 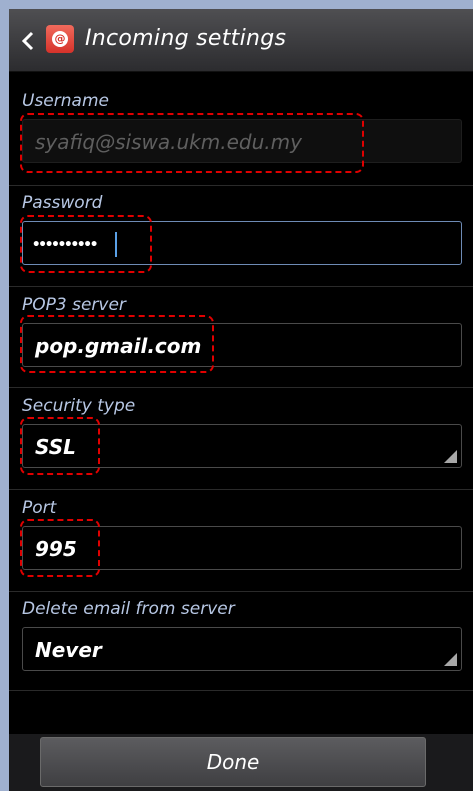 I want to click on server-label: POP3 server, so click(x=74, y=305).